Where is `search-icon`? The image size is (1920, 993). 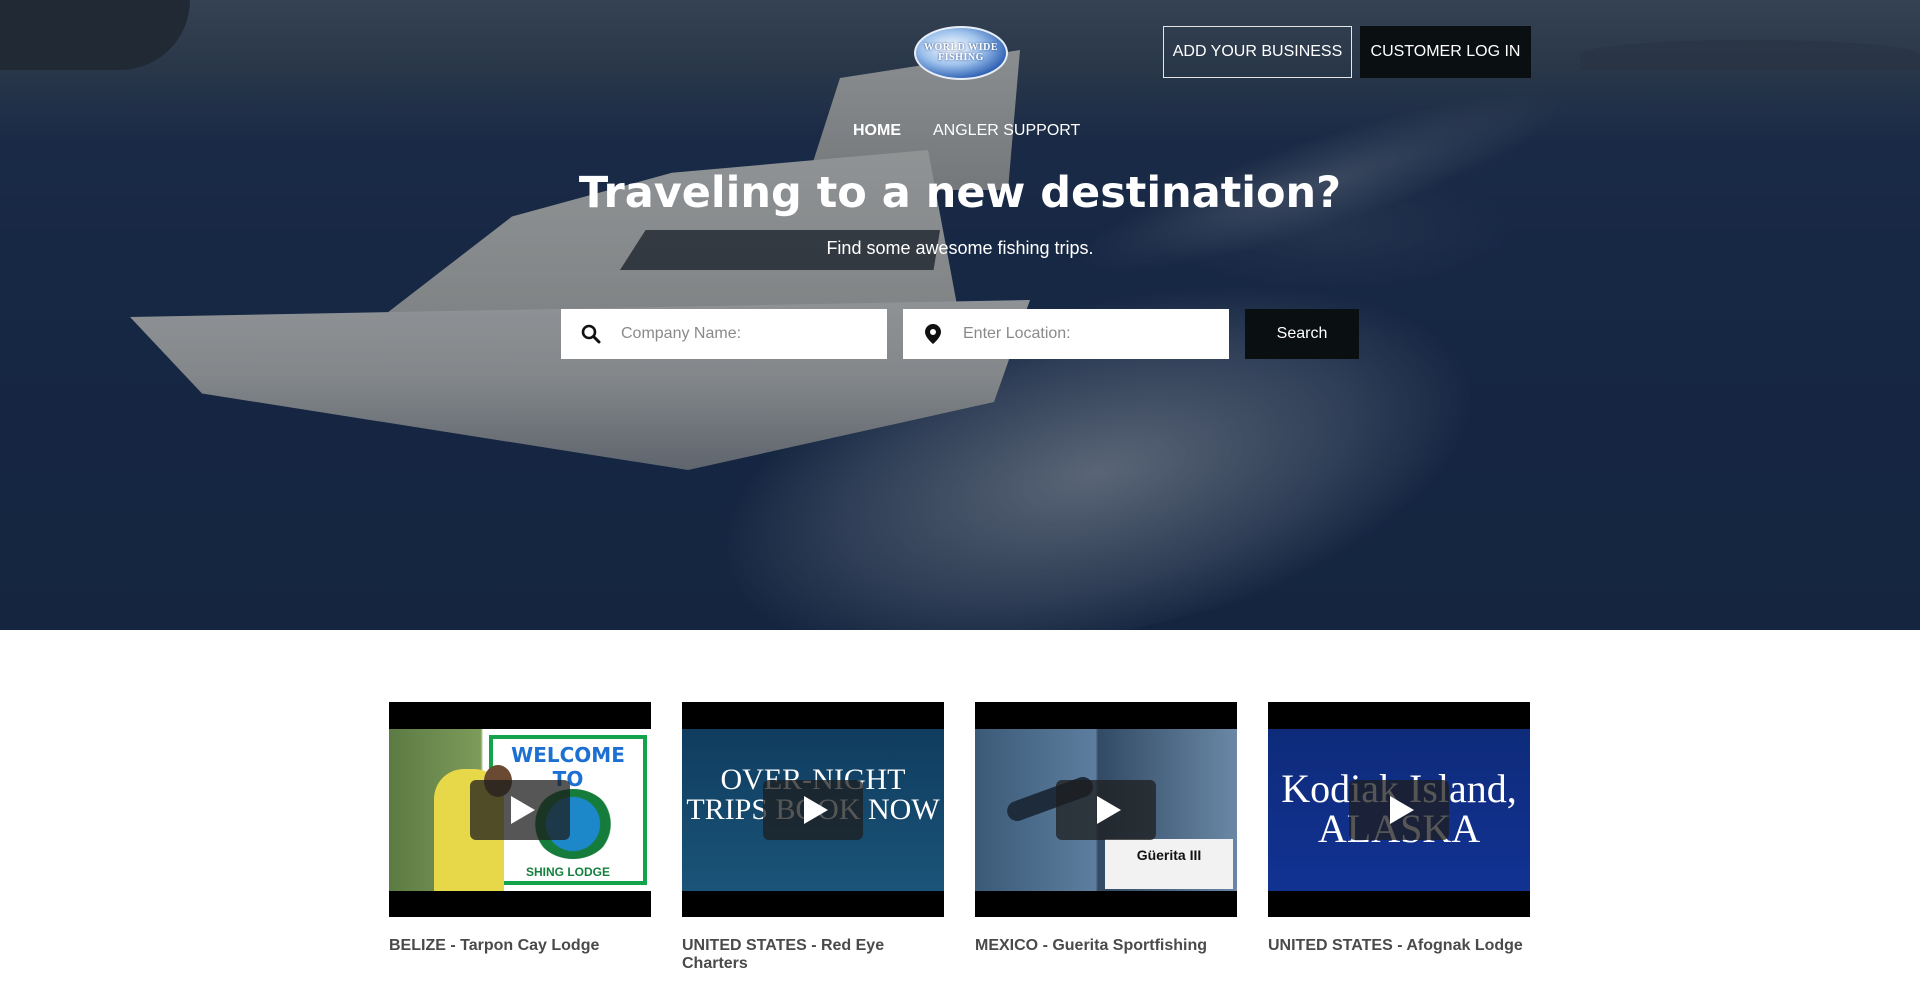 search-icon is located at coordinates (591, 334).